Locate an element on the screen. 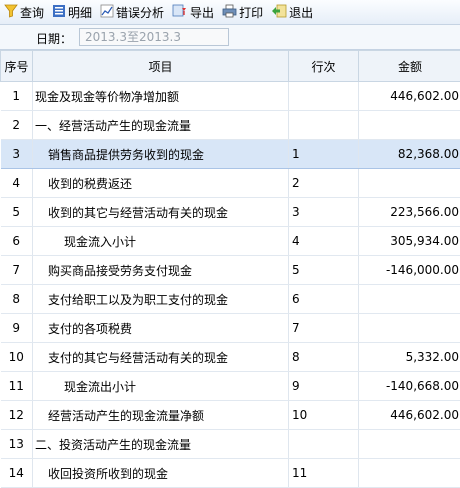 This screenshot has height=488, width=460. row-no: 4 is located at coordinates (16, 183).